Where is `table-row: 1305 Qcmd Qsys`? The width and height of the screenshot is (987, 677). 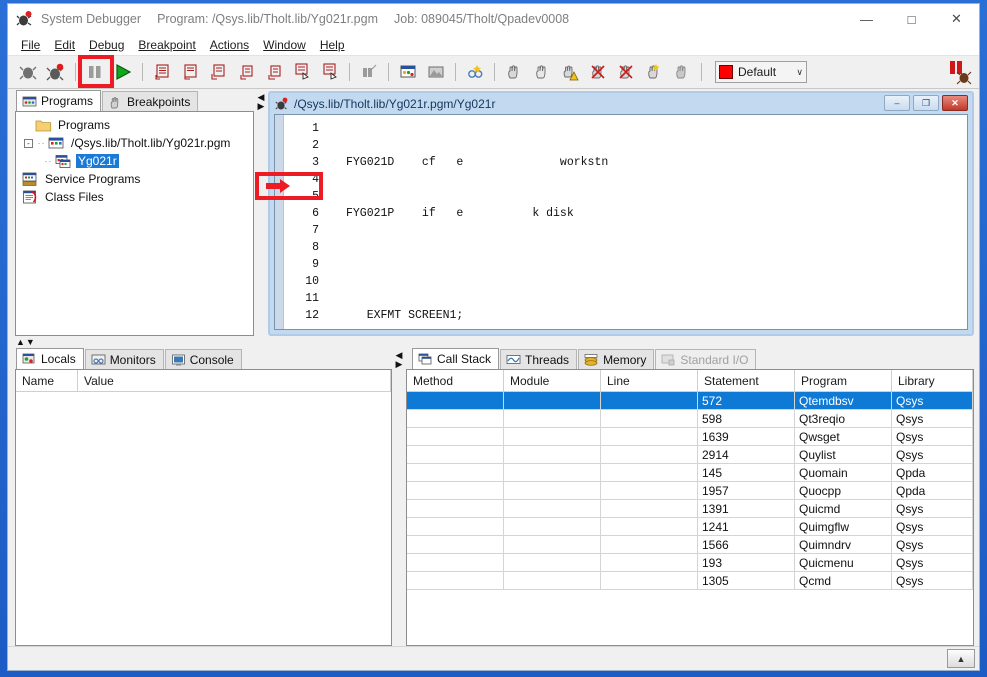
table-row: 1305 Qcmd Qsys is located at coordinates (690, 581).